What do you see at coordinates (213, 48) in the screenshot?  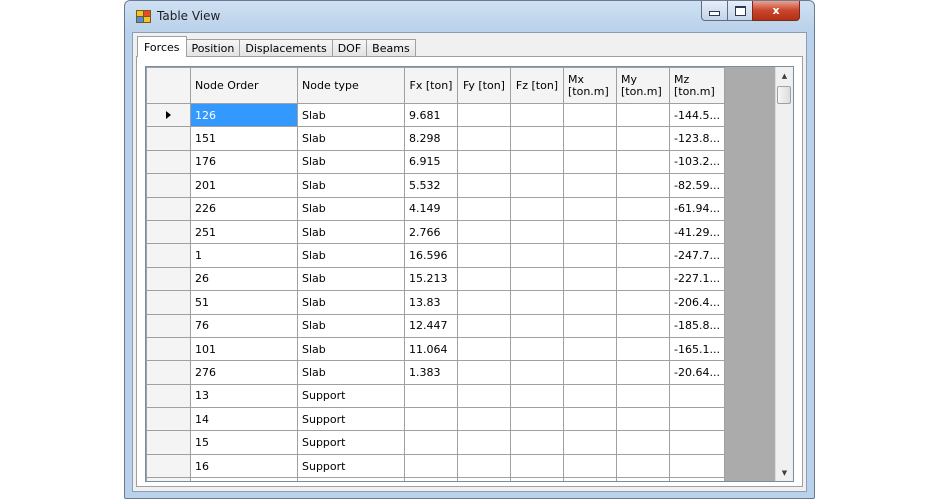 I see `tab-position: Position` at bounding box center [213, 48].